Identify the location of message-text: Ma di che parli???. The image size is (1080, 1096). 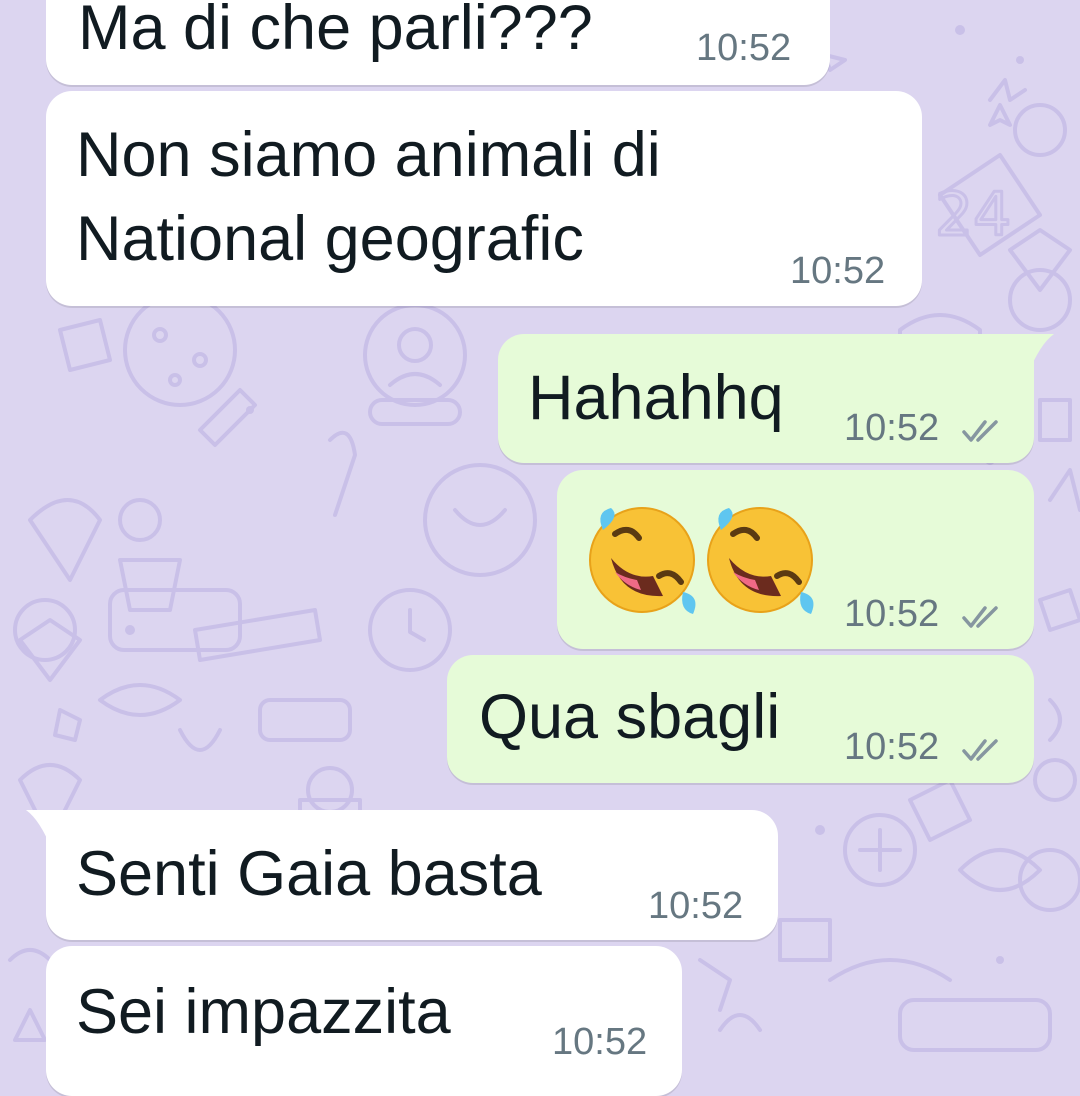
(335, 31).